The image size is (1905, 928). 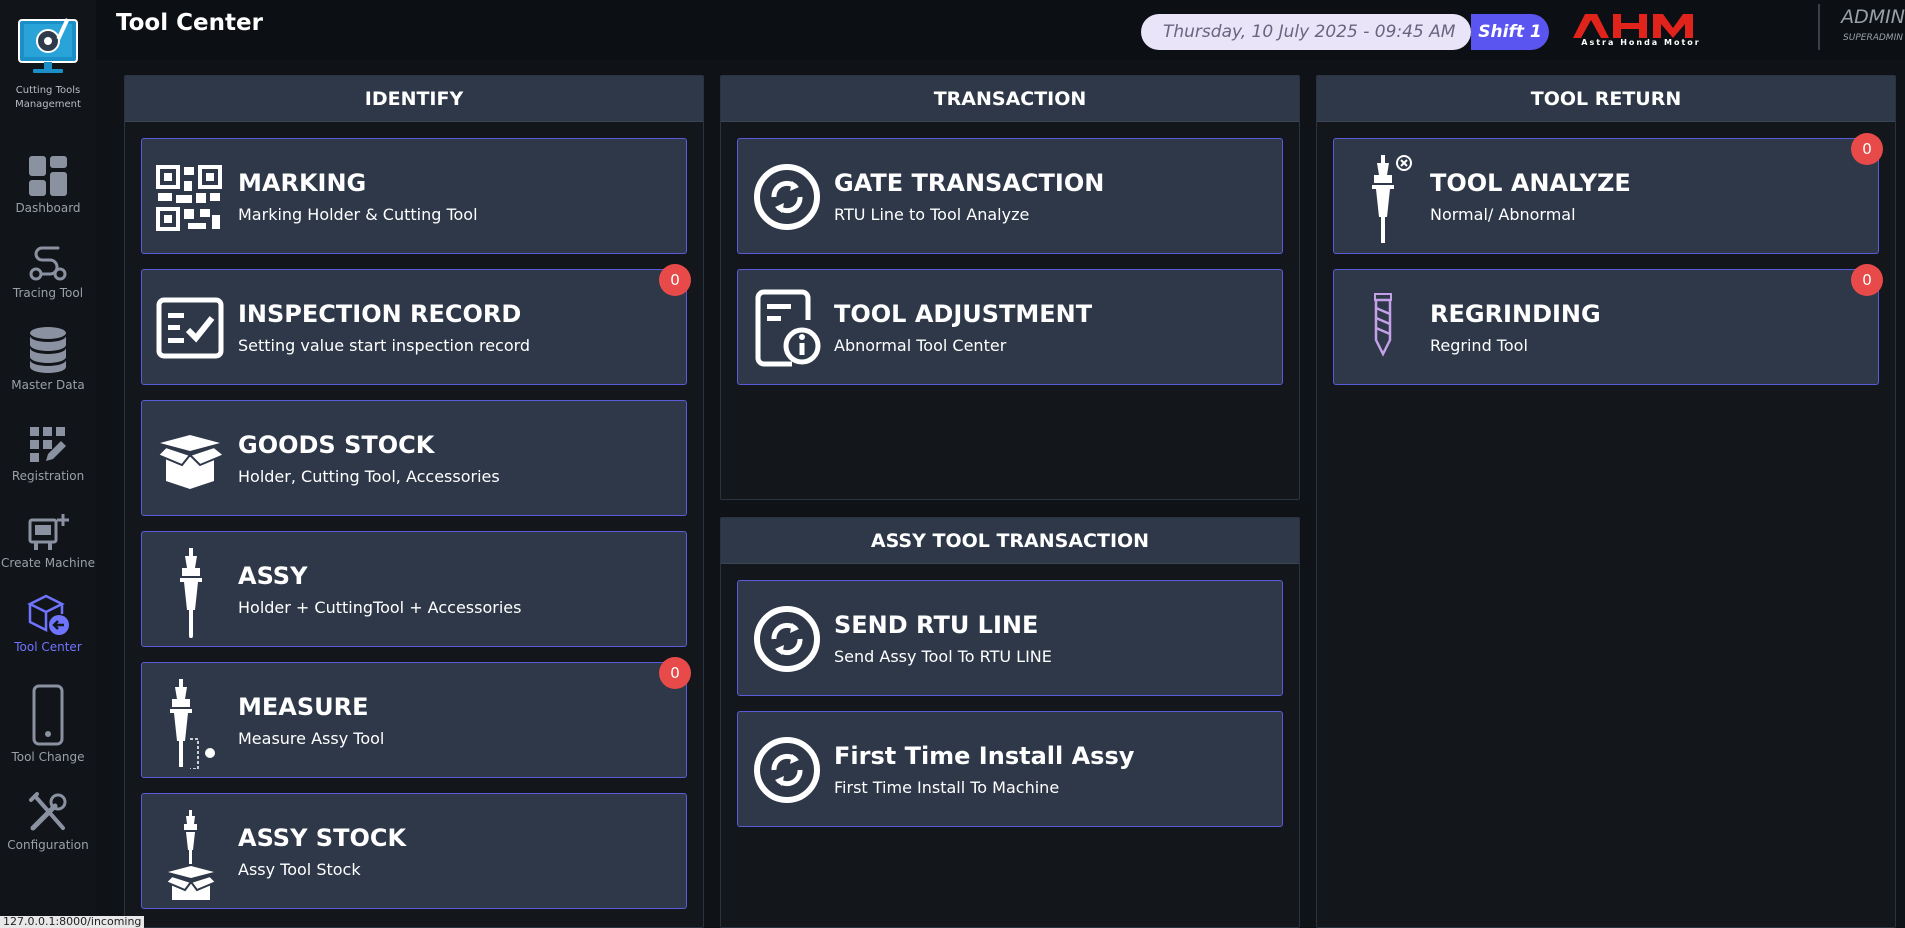 I want to click on card-subtitle: Marking Holder & Cutting Tool, so click(x=358, y=214).